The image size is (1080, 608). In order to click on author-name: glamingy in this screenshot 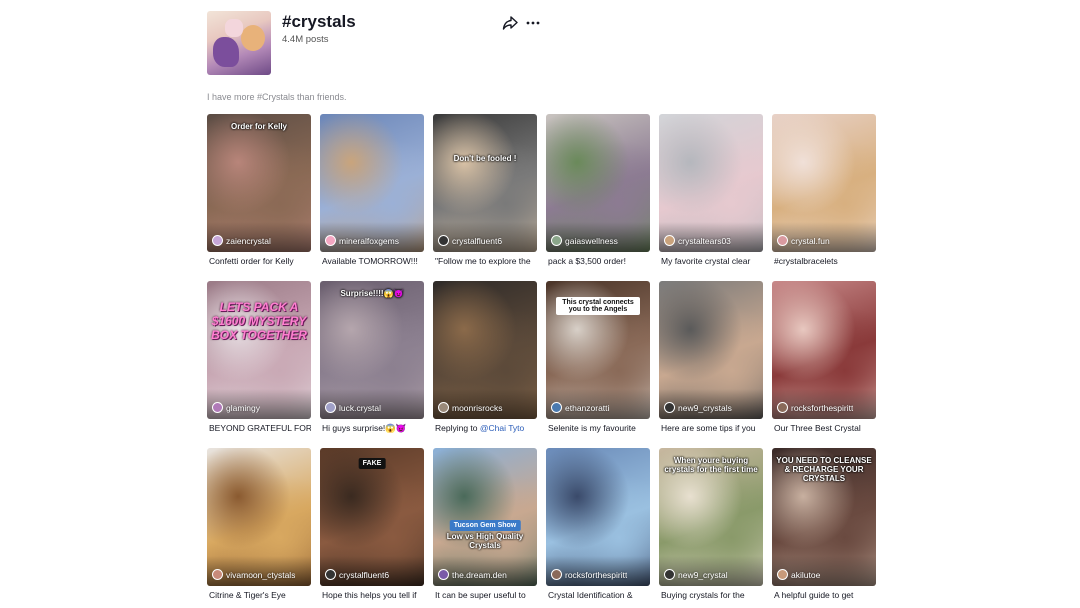, I will do `click(243, 407)`.